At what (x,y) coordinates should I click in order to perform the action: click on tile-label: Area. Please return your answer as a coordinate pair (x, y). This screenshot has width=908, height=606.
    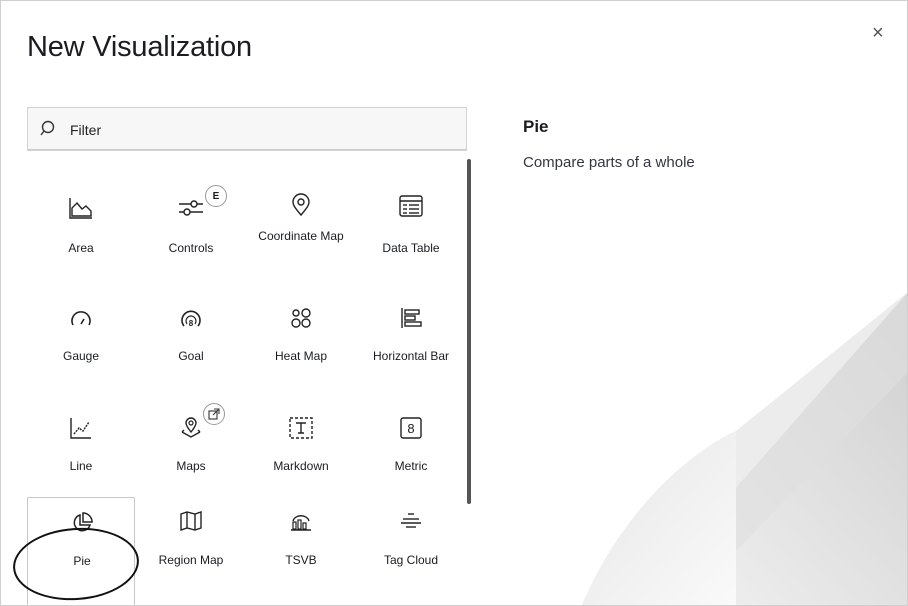
    Looking at the image, I should click on (81, 248).